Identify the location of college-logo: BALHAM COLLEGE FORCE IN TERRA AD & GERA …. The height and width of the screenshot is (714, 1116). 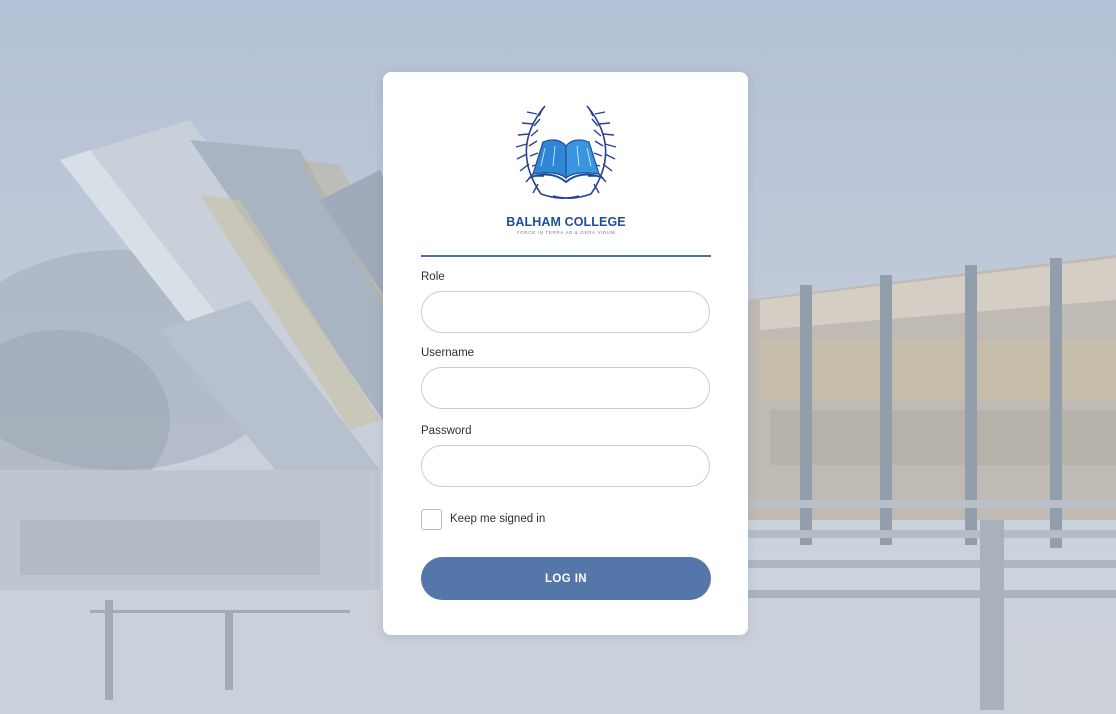
(566, 170).